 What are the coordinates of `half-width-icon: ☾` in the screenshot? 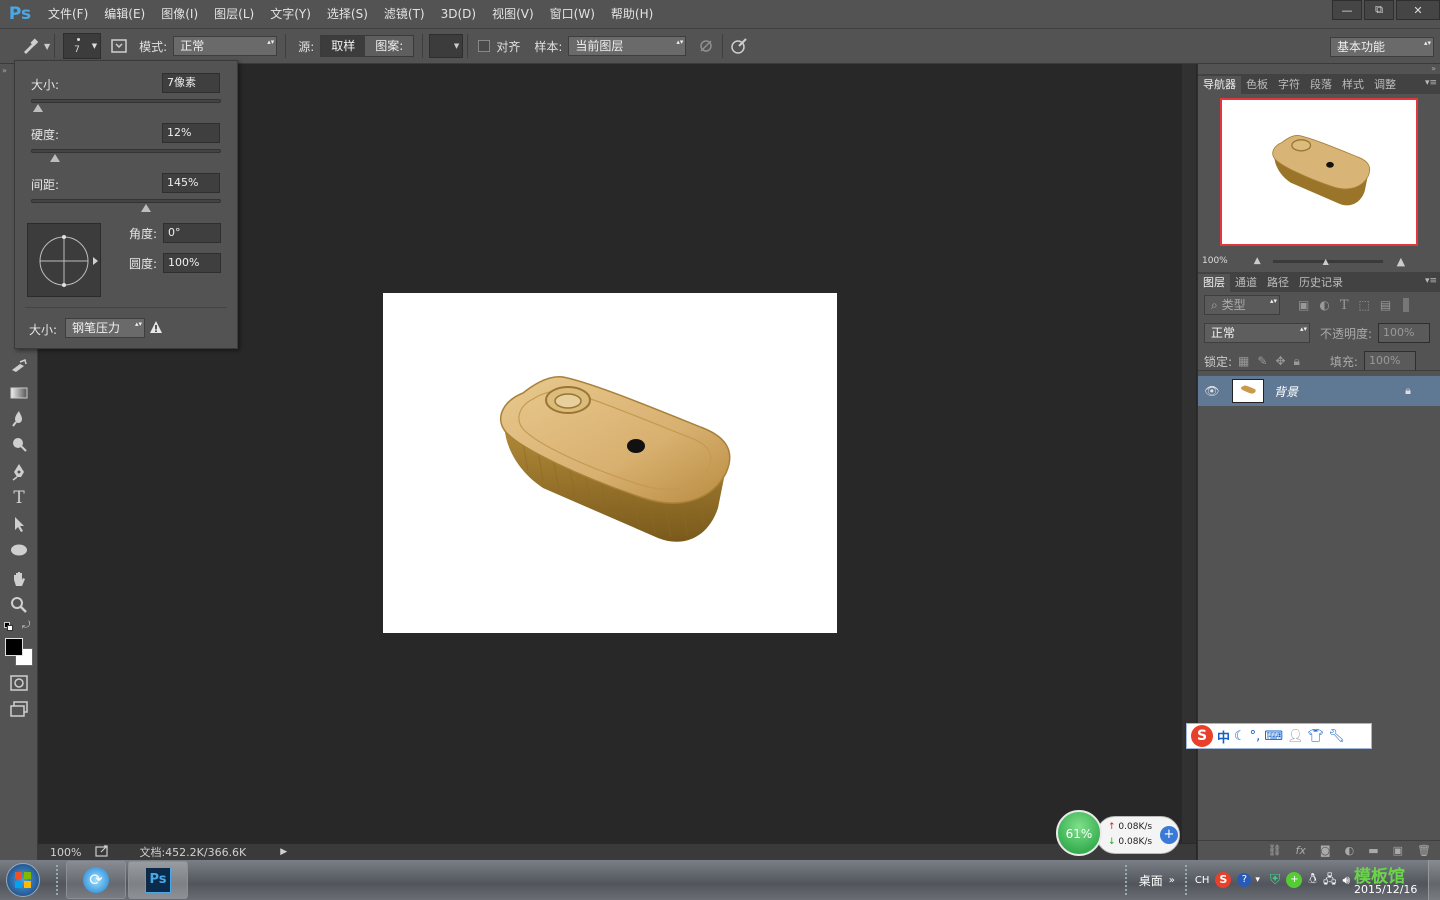 It's located at (1240, 736).